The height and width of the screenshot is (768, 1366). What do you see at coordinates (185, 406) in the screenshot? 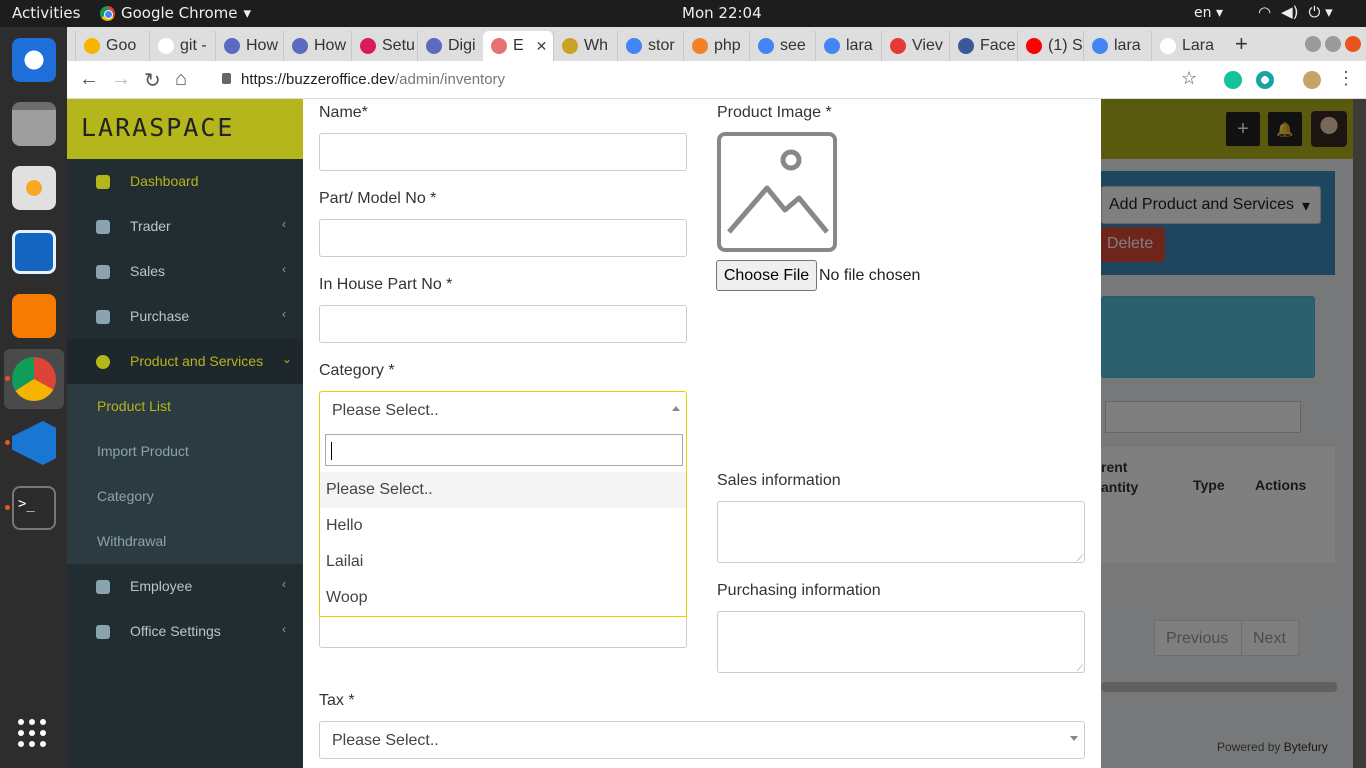
I see `submenu-item-product-list: Product List` at bounding box center [185, 406].